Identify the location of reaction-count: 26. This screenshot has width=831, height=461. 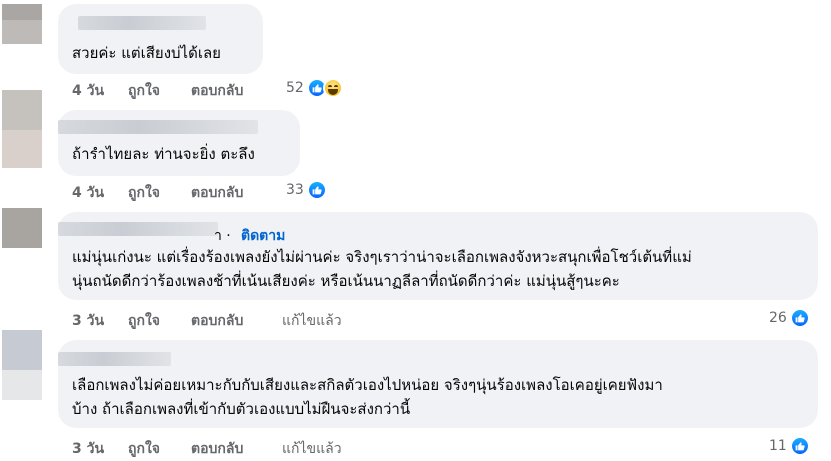
(778, 318).